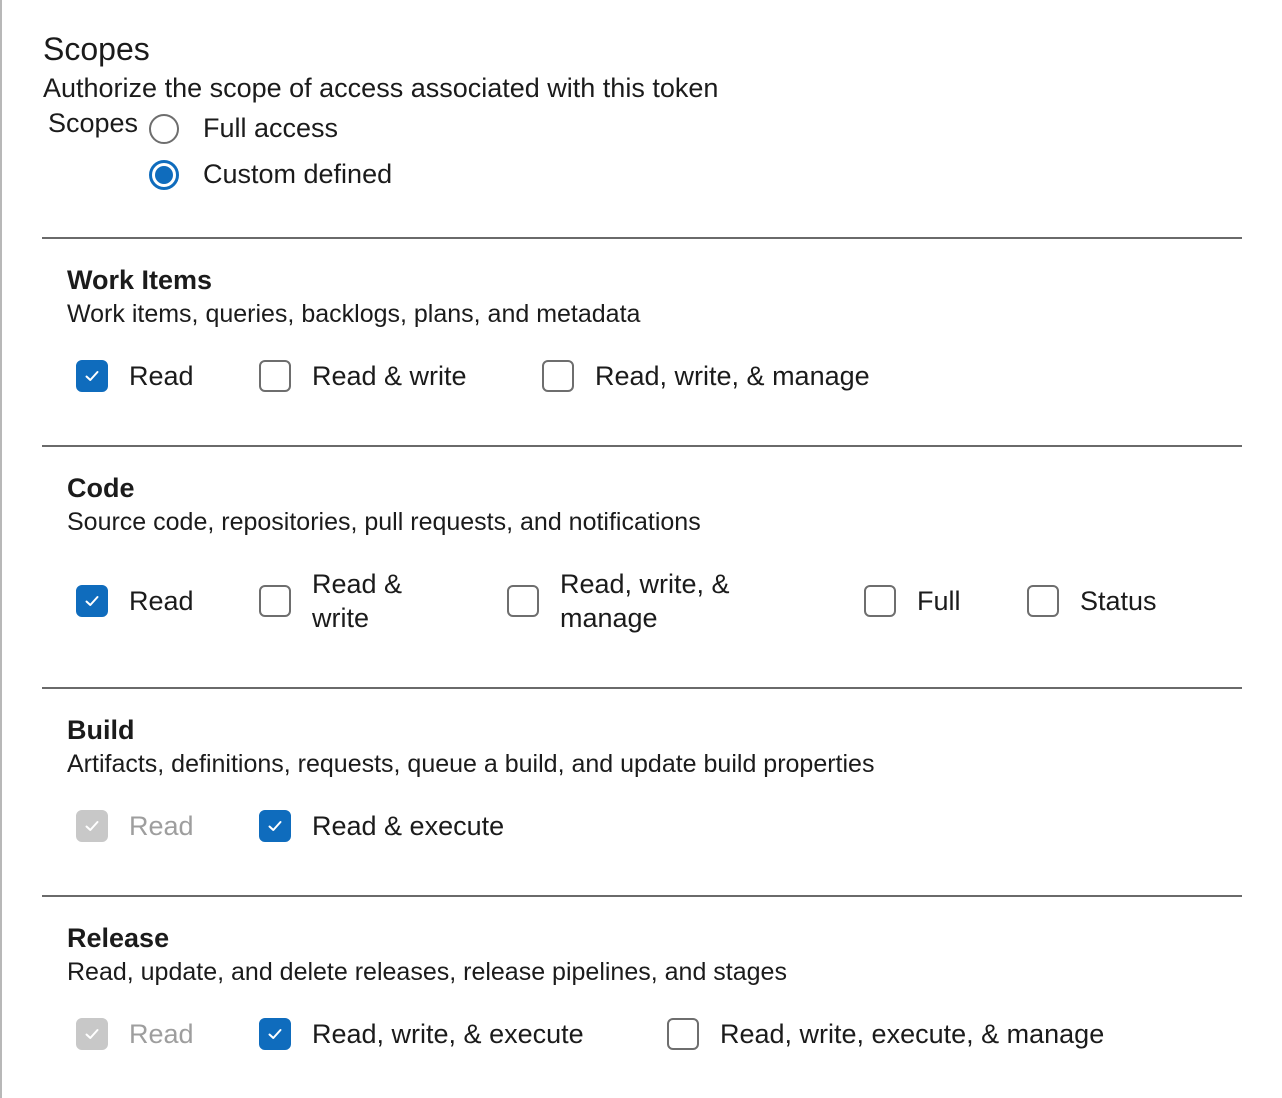 The image size is (1282, 1098). I want to click on radio-custom-defined: Custom defined, so click(270, 174).